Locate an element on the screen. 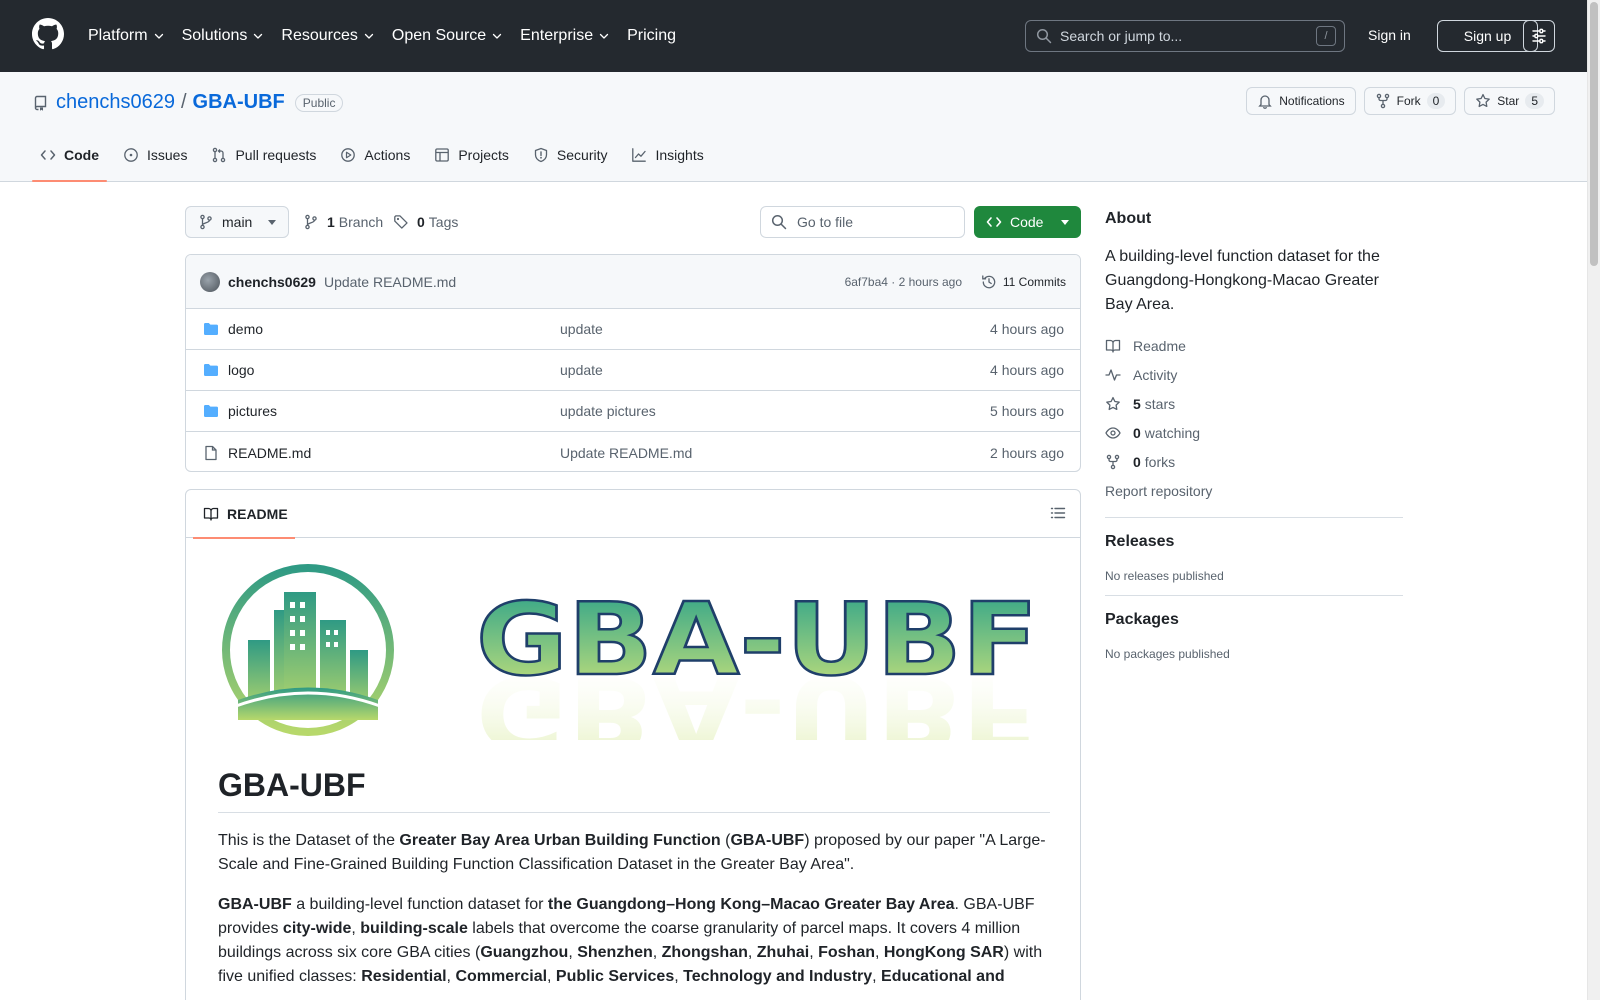  file-row: demo update 4 hours ago is located at coordinates (633, 329).